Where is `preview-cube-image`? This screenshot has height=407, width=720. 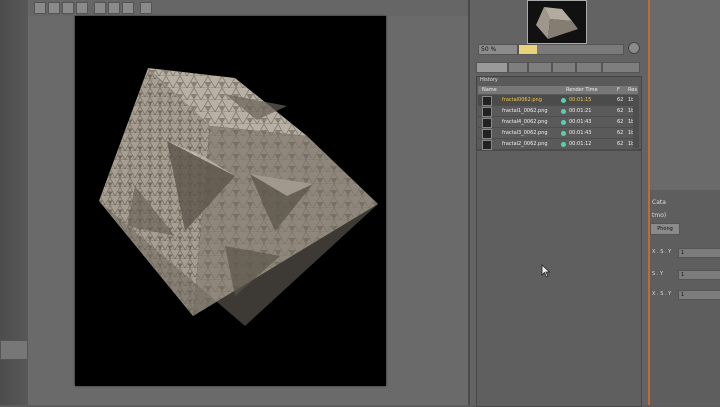
preview-cube-image is located at coordinates (557, 23).